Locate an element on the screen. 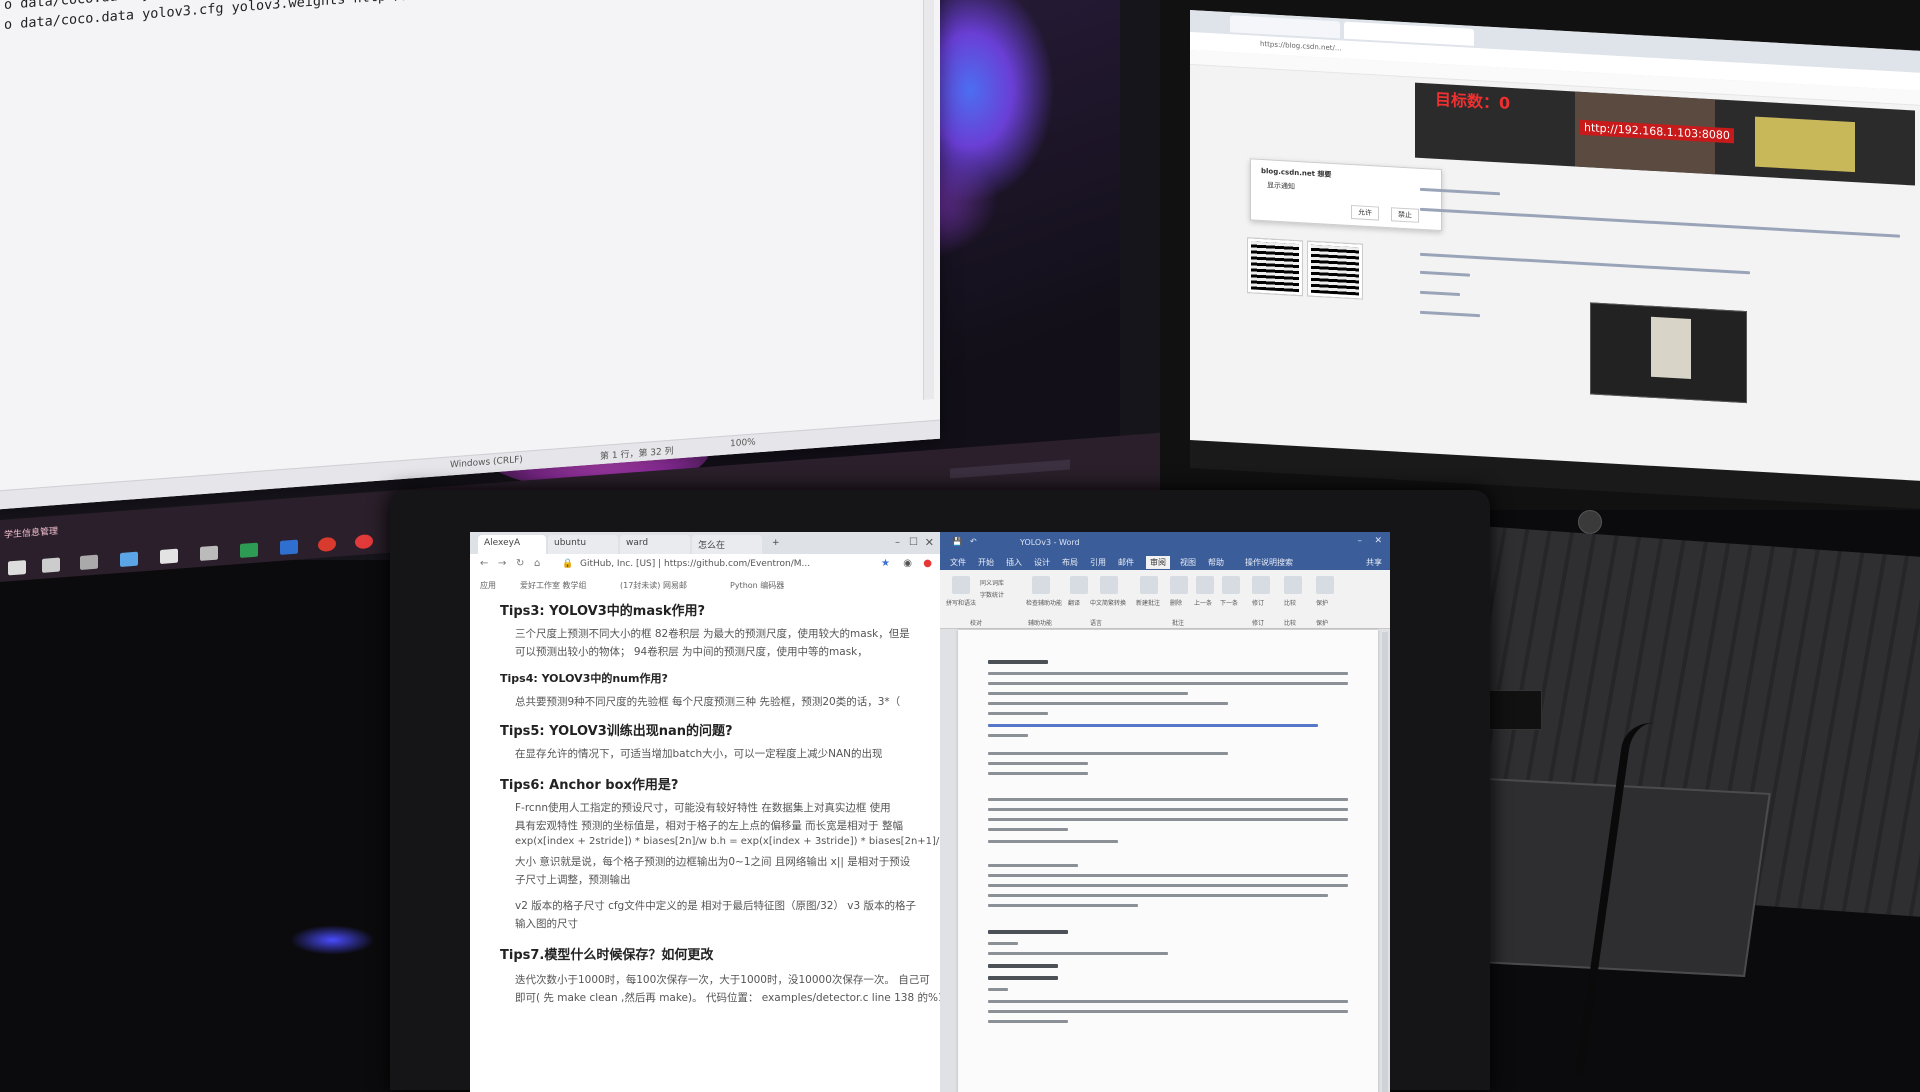  ribbon-label: 新建批注 is located at coordinates (1148, 603).